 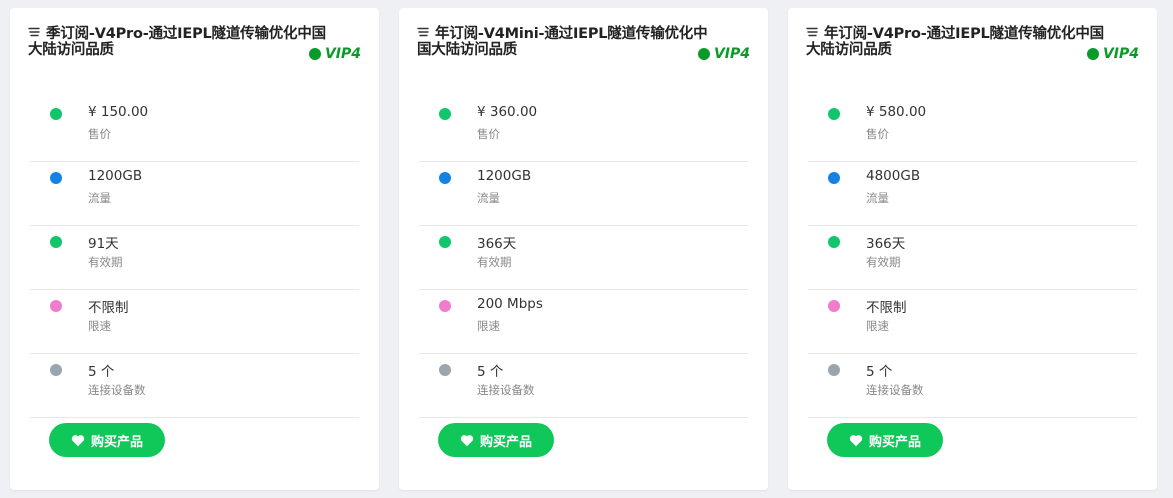 I want to click on detail-row-validity: 91天 有效期, so click(x=194, y=258).